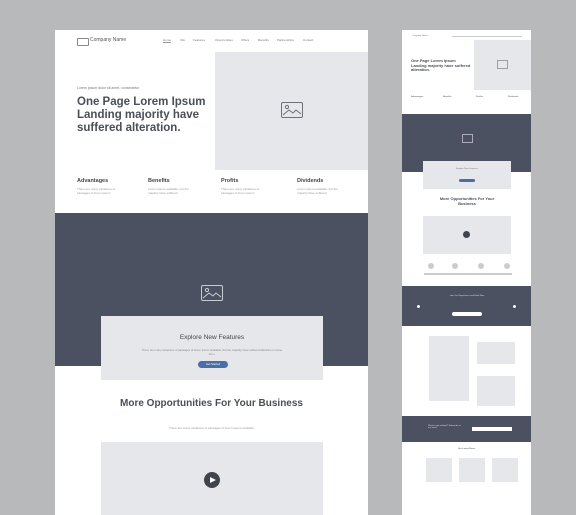  What do you see at coordinates (467, 169) in the screenshot?
I see `mini-explore-title: Explore New Features` at bounding box center [467, 169].